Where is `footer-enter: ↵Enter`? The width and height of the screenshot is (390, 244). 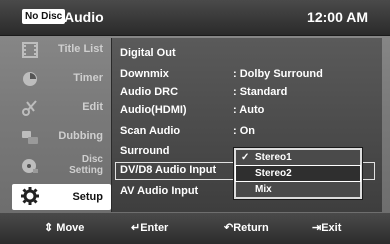
footer-enter: ↵Enter is located at coordinates (150, 228).